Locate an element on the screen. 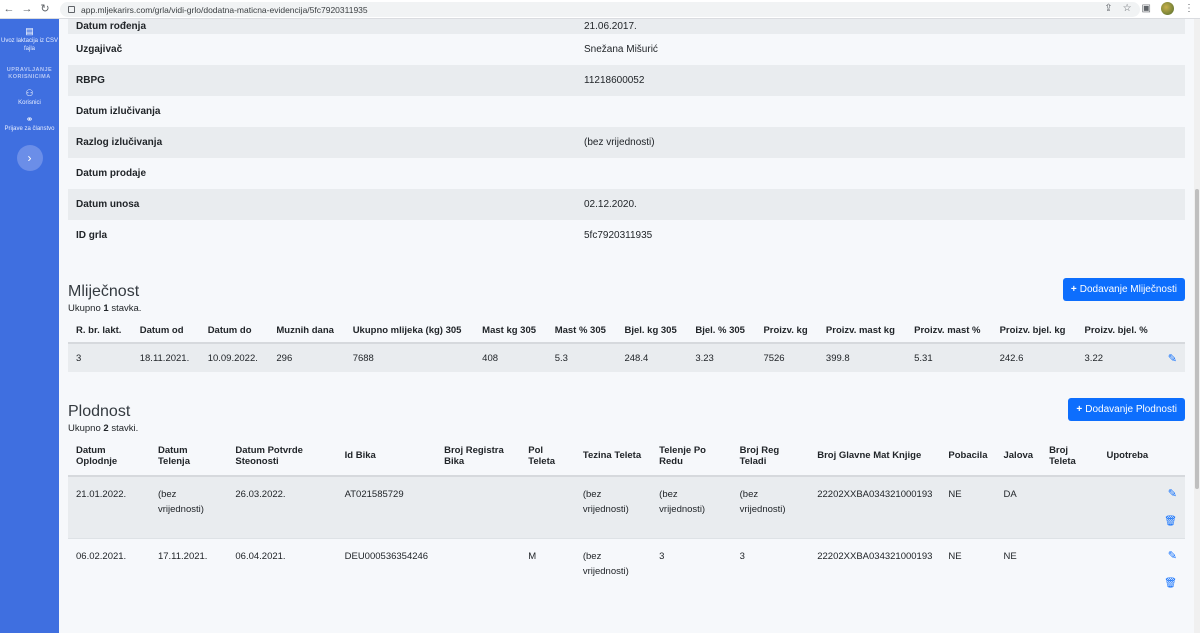 Image resolution: width=1200 pixels, height=633 pixels. detail-value: 21.06.2017. is located at coordinates (610, 26).